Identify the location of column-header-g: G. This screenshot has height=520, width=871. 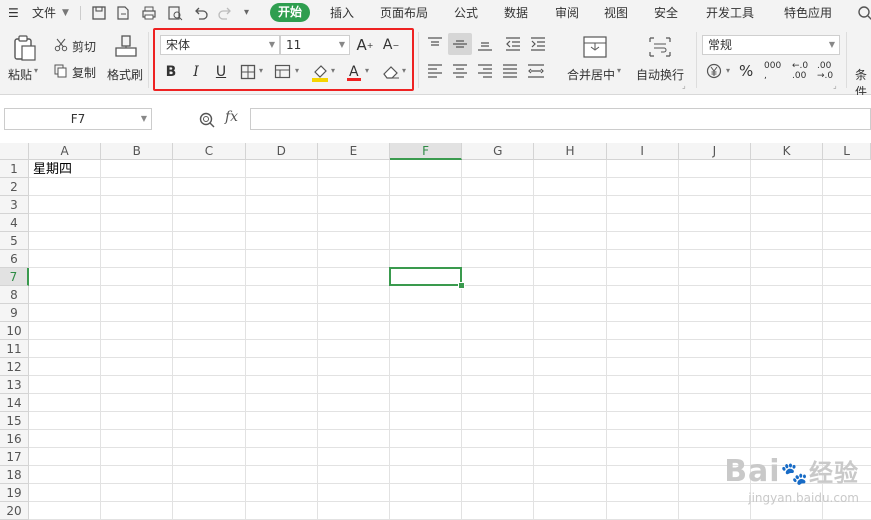
(498, 151).